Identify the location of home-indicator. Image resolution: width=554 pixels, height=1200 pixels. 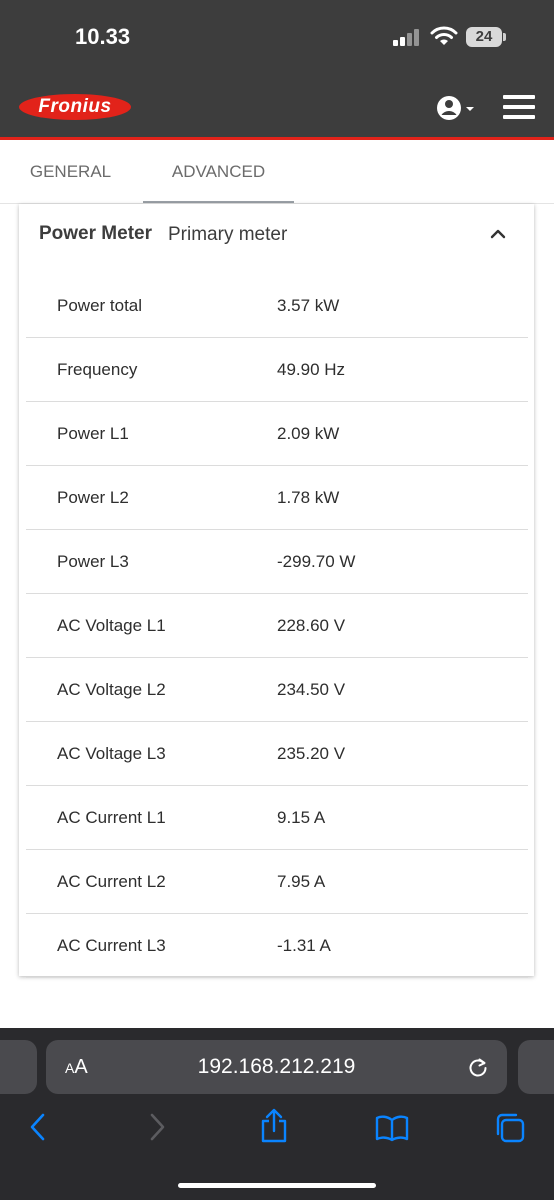
(277, 1185).